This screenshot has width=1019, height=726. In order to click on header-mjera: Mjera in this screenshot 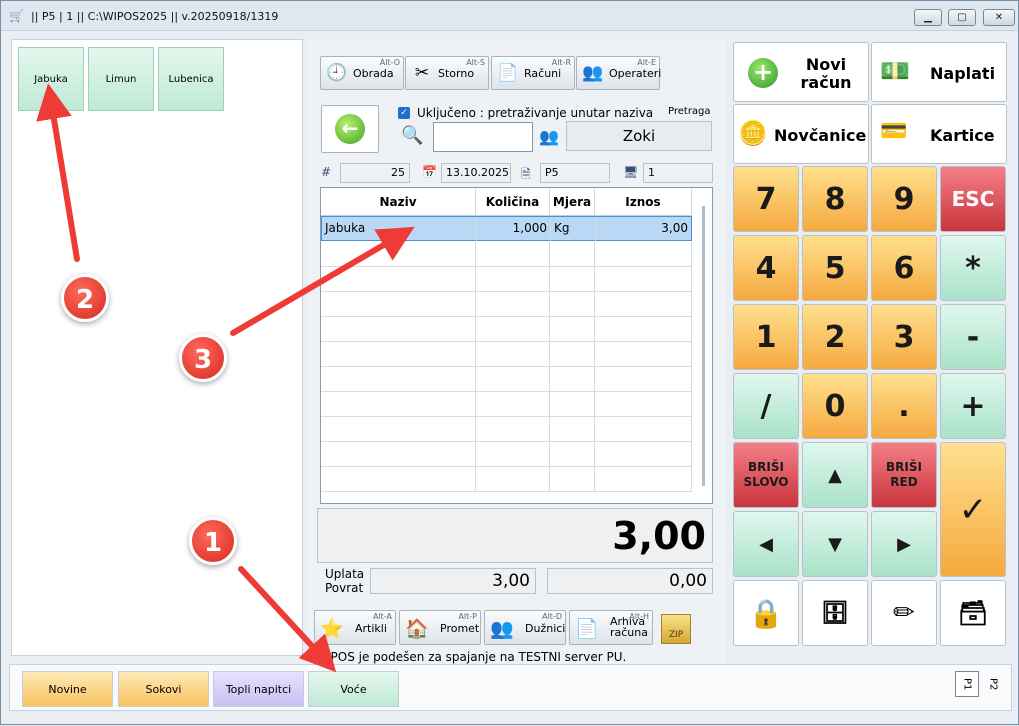, I will do `click(572, 202)`.